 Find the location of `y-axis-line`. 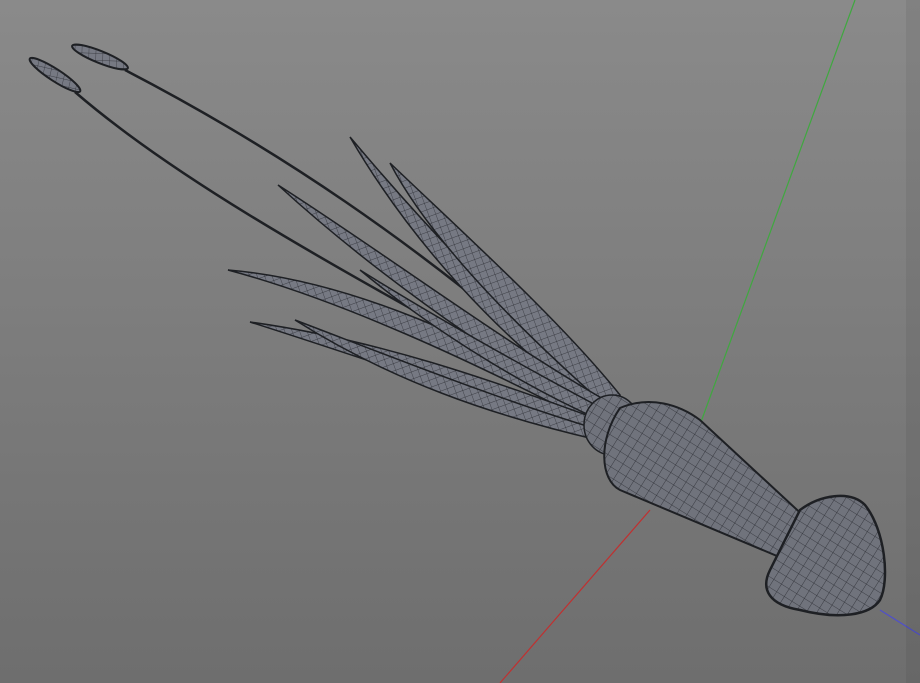

y-axis-line is located at coordinates (772, 226).